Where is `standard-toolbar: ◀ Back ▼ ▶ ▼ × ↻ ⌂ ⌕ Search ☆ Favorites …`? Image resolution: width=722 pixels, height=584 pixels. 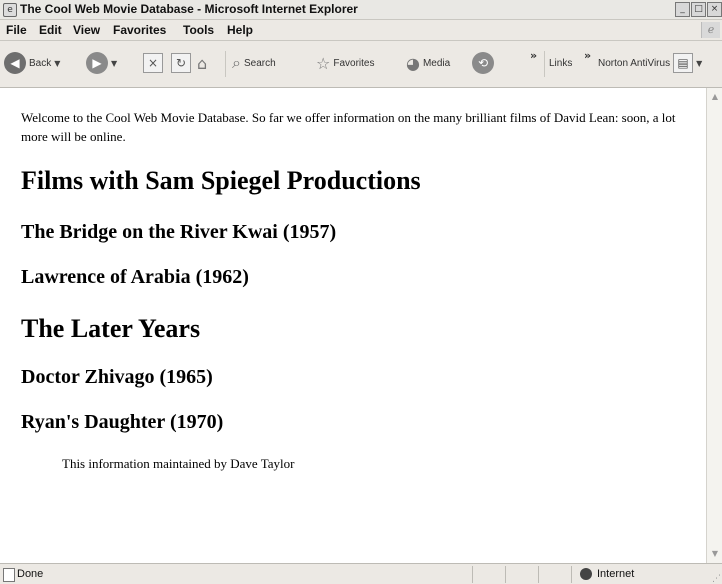
standard-toolbar: ◀ Back ▼ ▶ ▼ × ↻ ⌂ ⌕ Search ☆ Favorites … is located at coordinates (361, 64).